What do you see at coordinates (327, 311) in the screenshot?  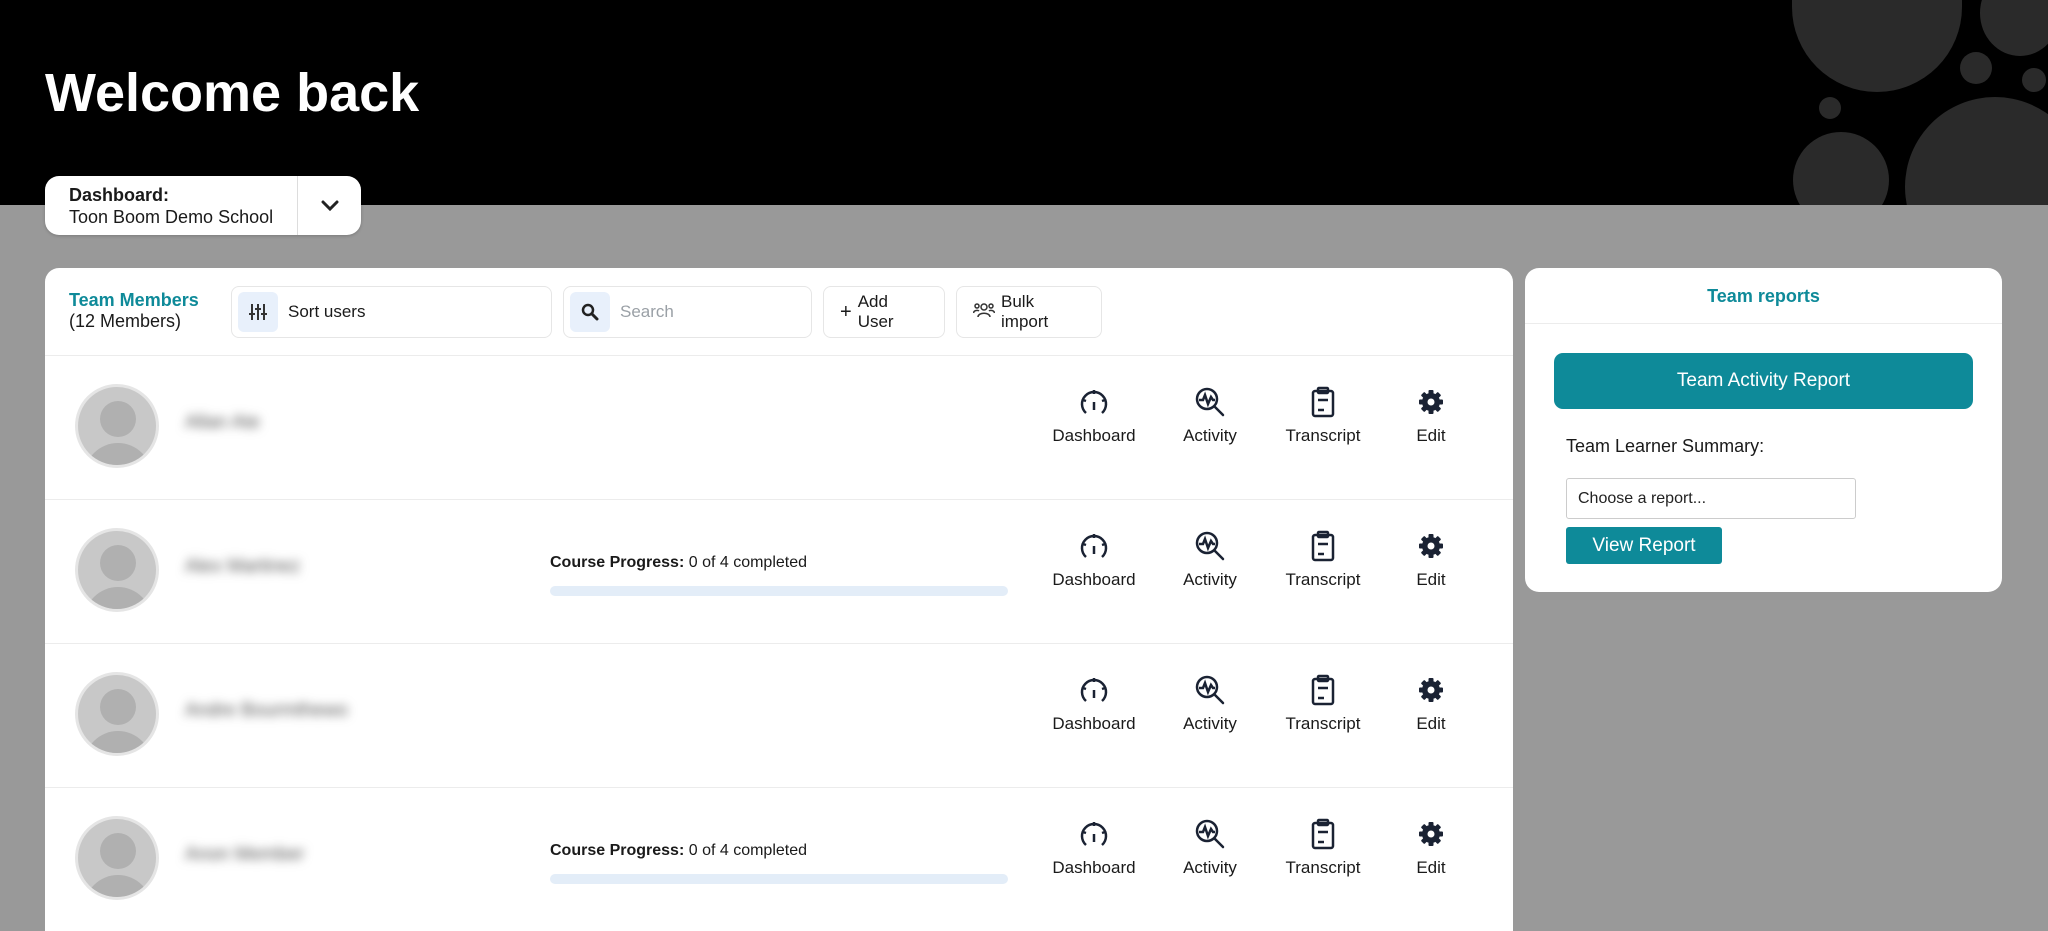 I see `sort-users-label: Sort users` at bounding box center [327, 311].